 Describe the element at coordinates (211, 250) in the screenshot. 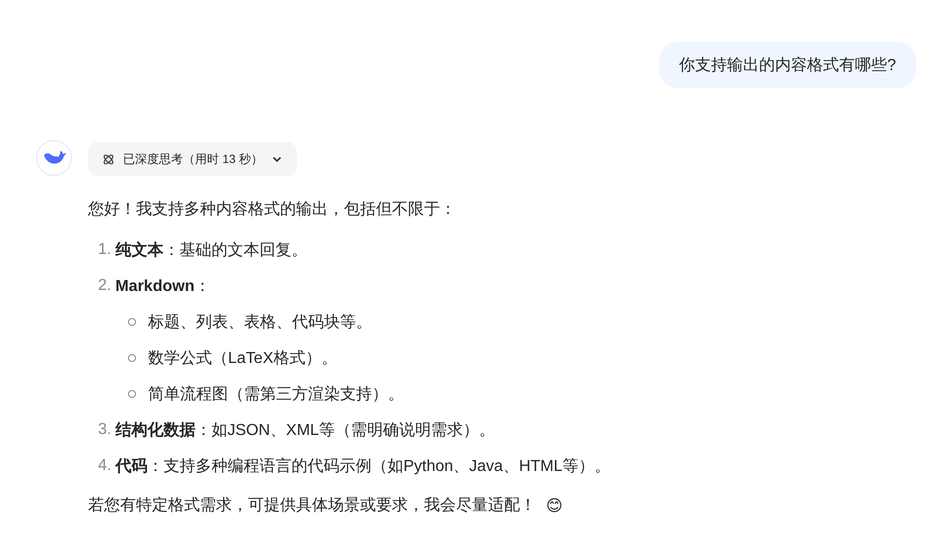

I see `list-item-text: 纯文本：基础的文本回复。` at that location.